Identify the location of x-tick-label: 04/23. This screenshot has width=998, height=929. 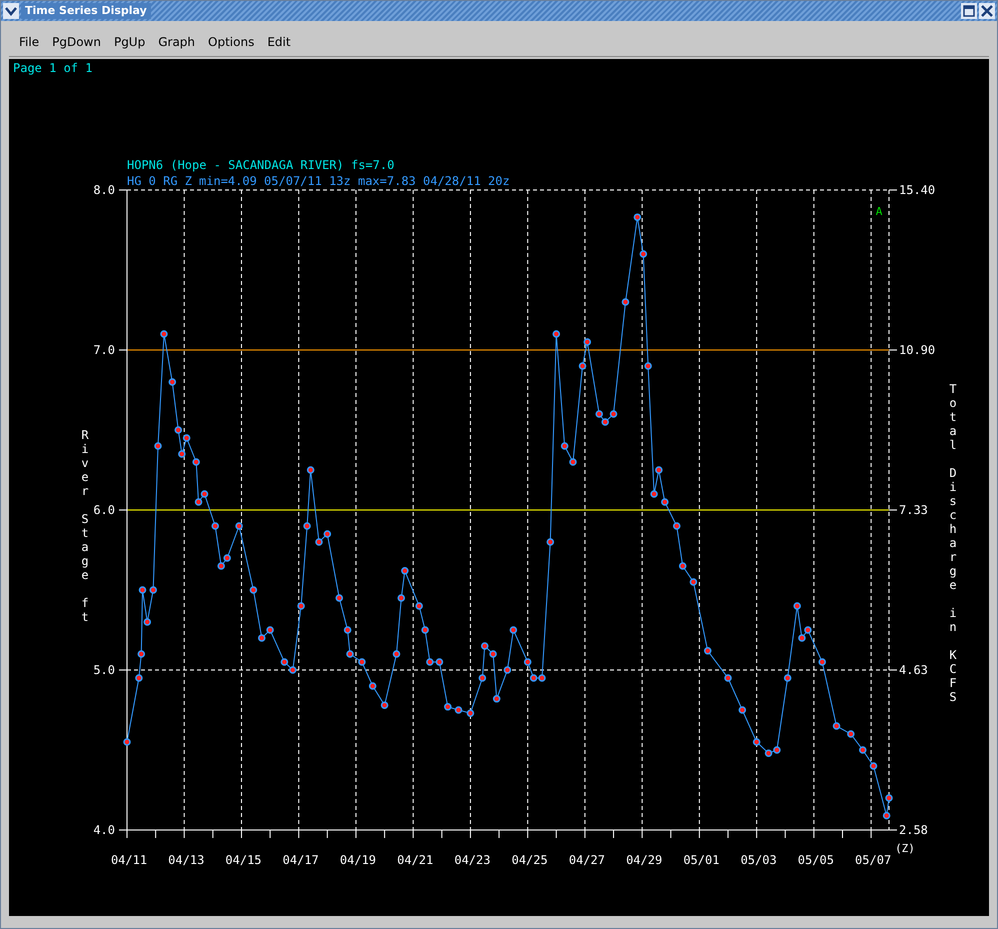
(472, 860).